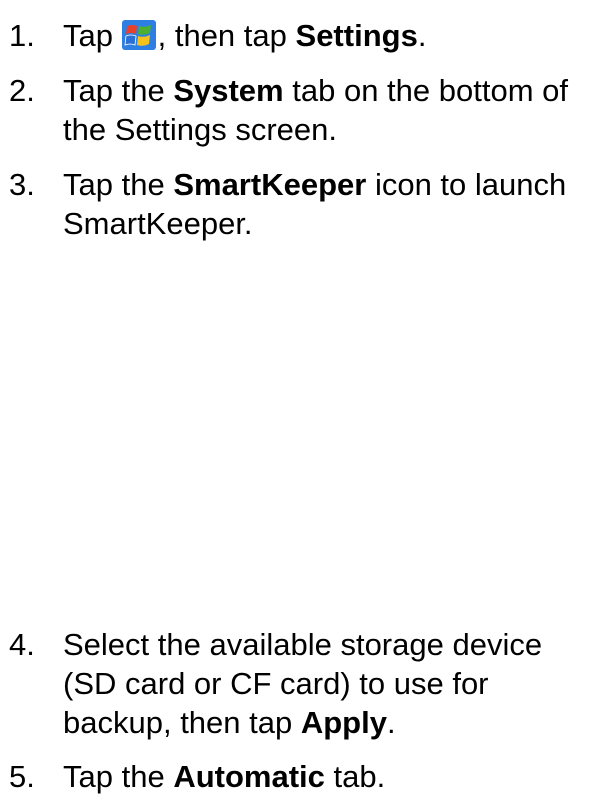 The image size is (613, 807). Describe the element at coordinates (22, 184) in the screenshot. I see `step-number: 3.` at that location.